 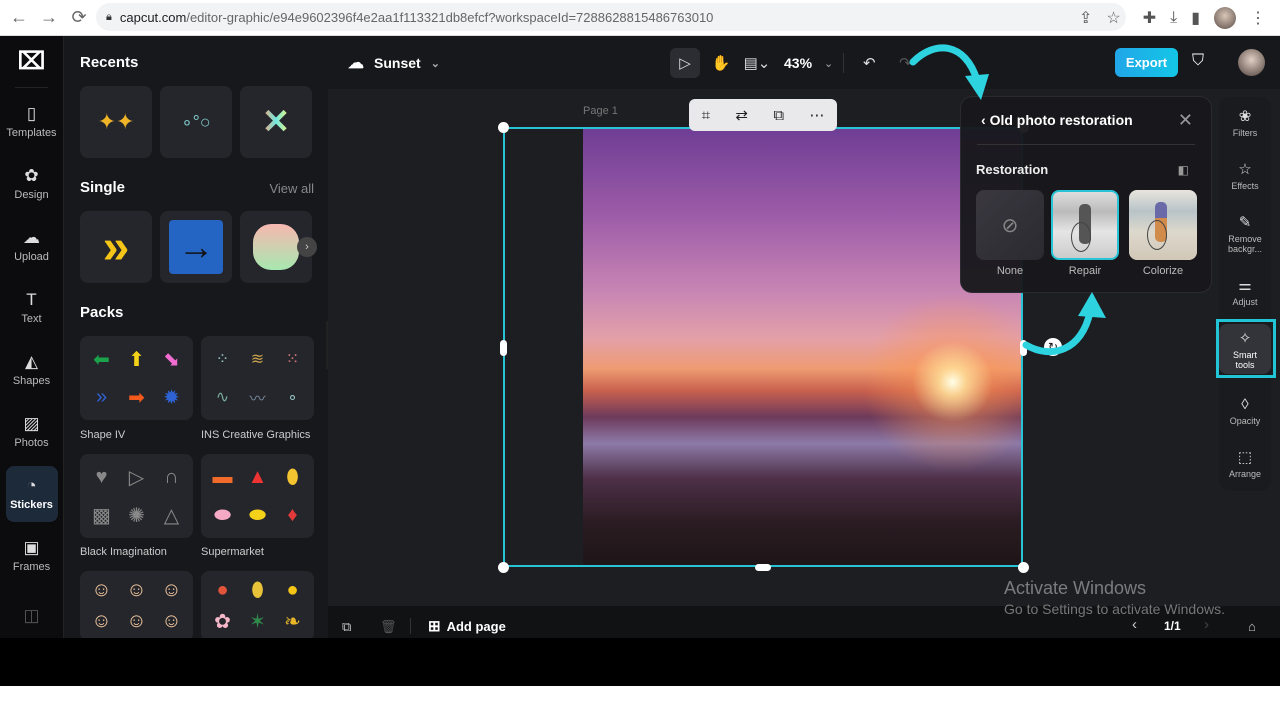 I want to click on rail-item-frames: ▣ Frames, so click(x=32, y=556).